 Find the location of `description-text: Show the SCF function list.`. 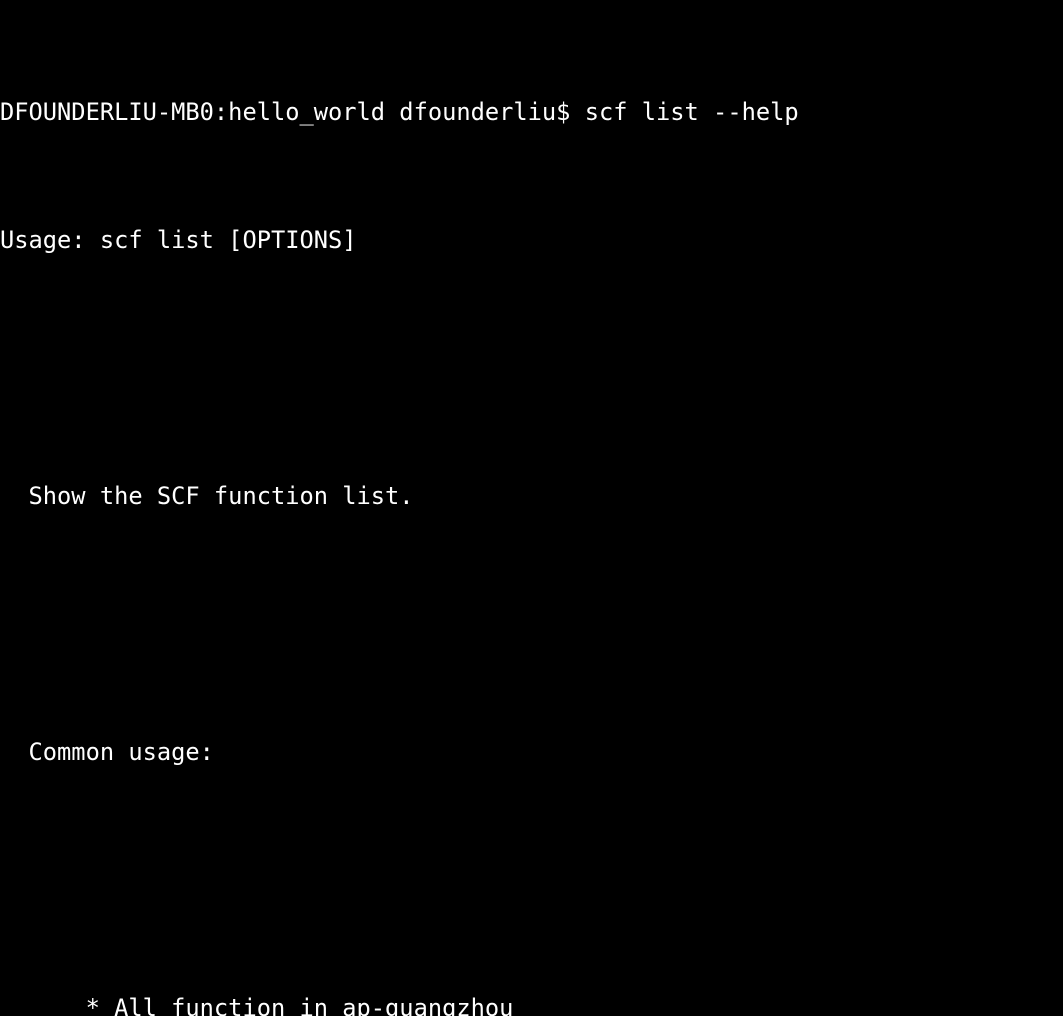

description-text: Show the SCF function list. is located at coordinates (207, 496).